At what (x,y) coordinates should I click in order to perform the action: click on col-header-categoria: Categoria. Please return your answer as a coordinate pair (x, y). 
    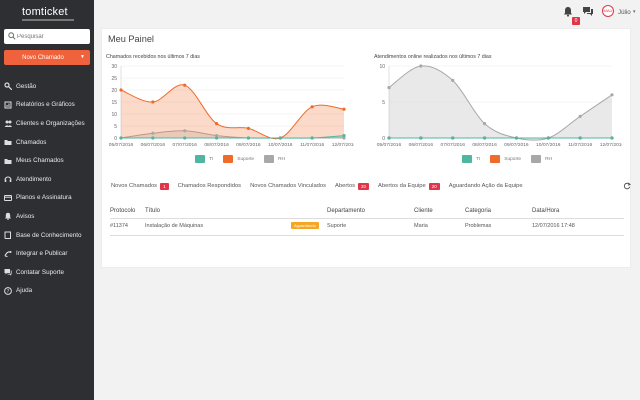
    Looking at the image, I should click on (478, 211).